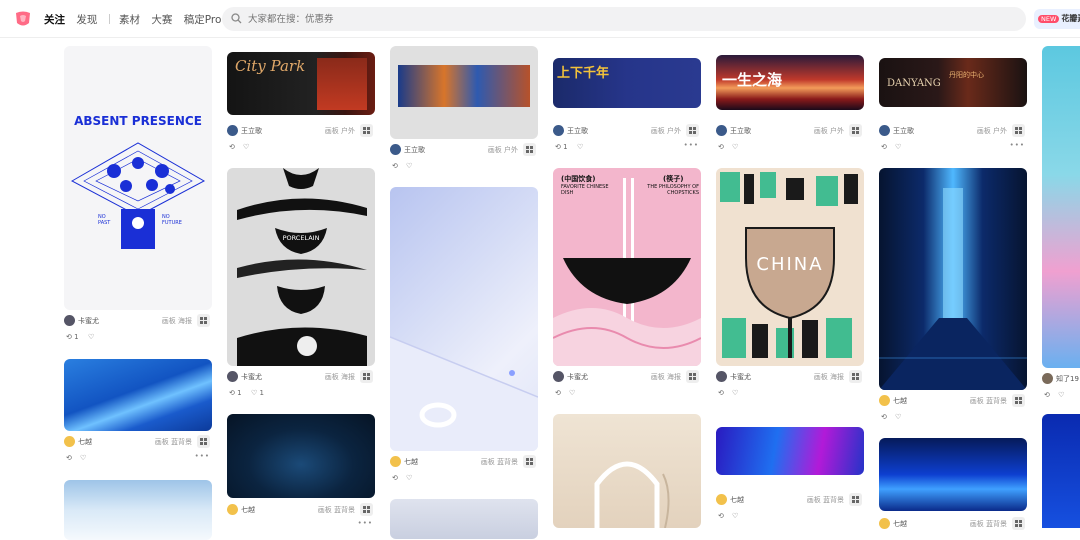 Image resolution: width=1080 pixels, height=540 pixels. I want to click on pin-image-pastel-3d, so click(464, 319).